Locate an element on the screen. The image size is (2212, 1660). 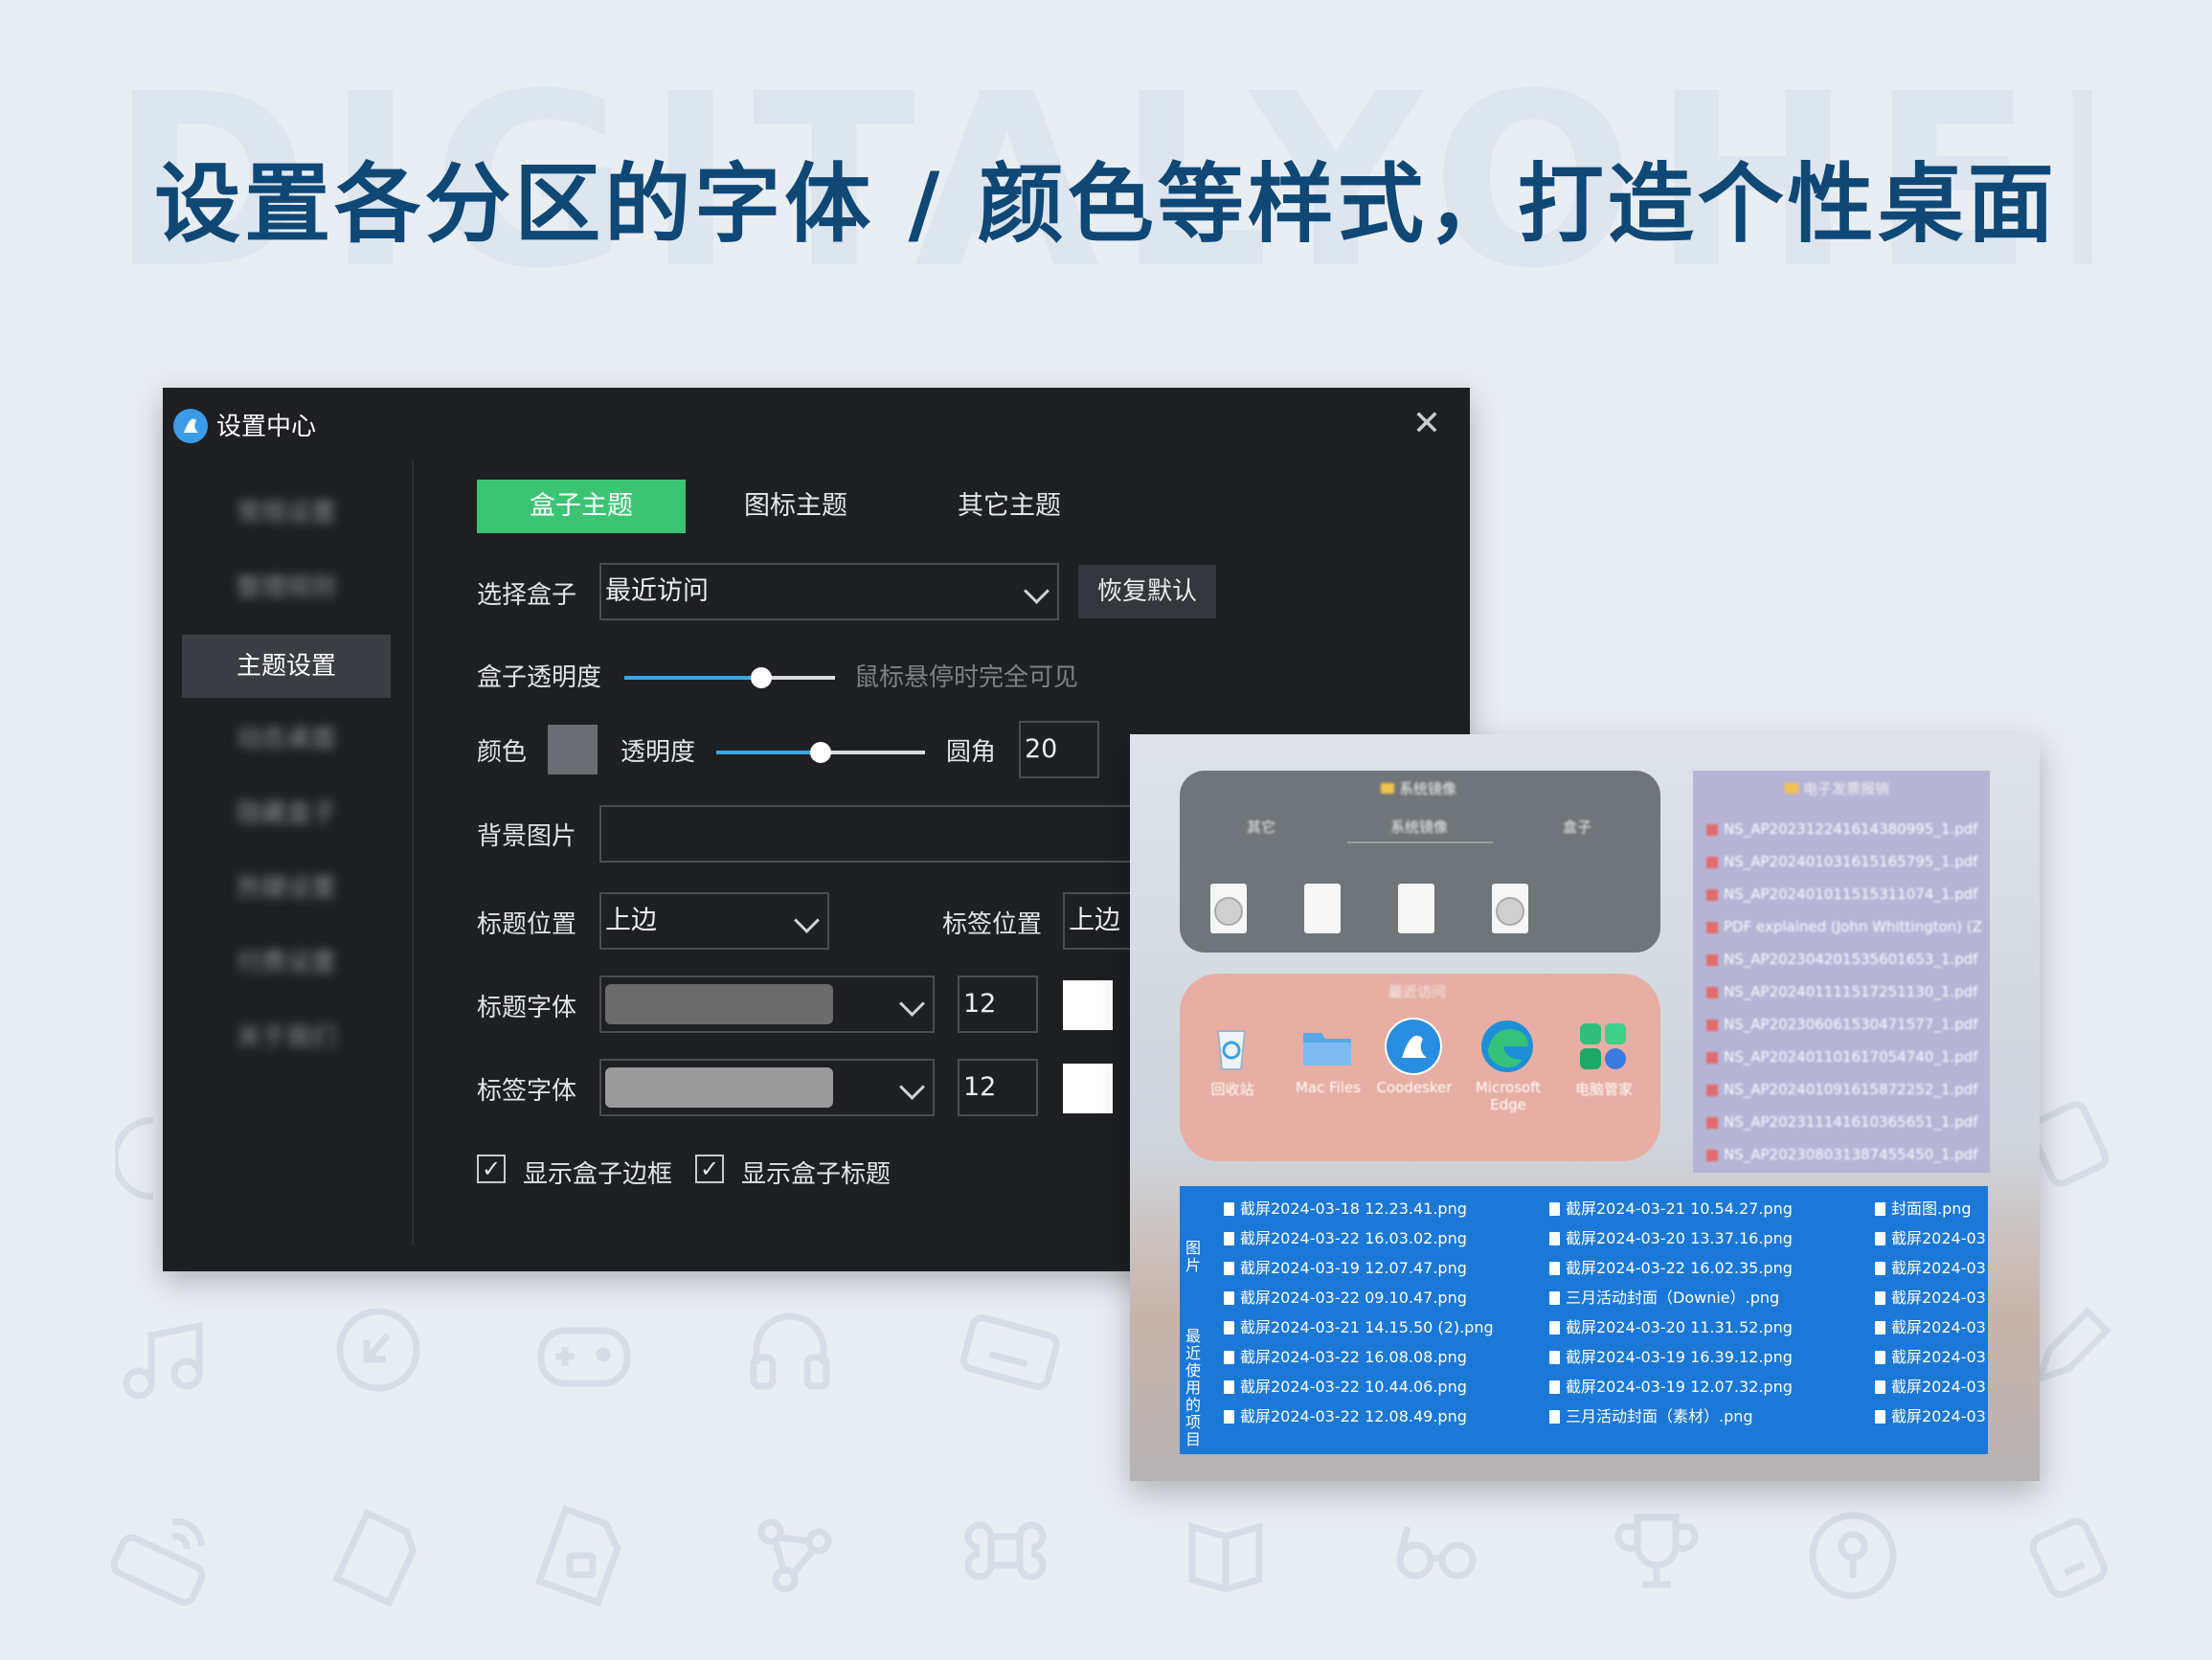
list-item: NS_AP202311141610365651_1.pdf is located at coordinates (1841, 1122).